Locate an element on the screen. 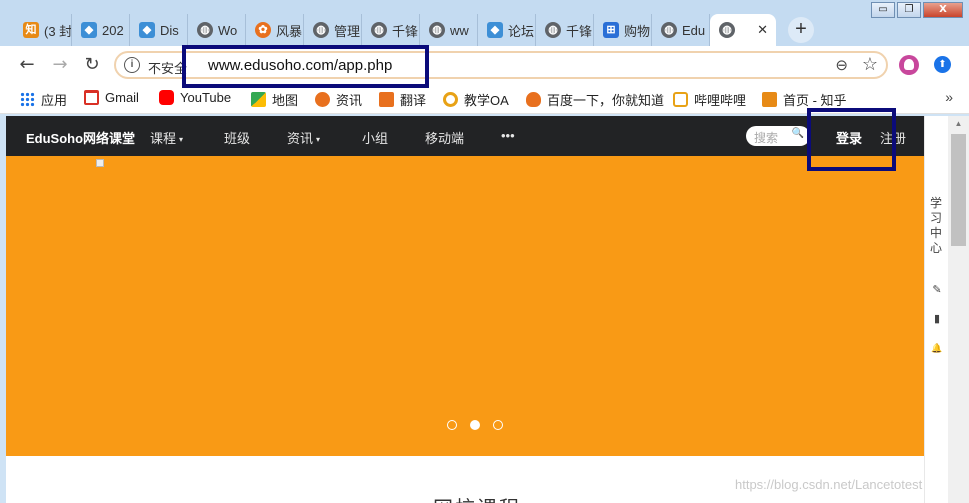 Image resolution: width=969 pixels, height=503 pixels. scrollbar-thumb is located at coordinates (958, 190).